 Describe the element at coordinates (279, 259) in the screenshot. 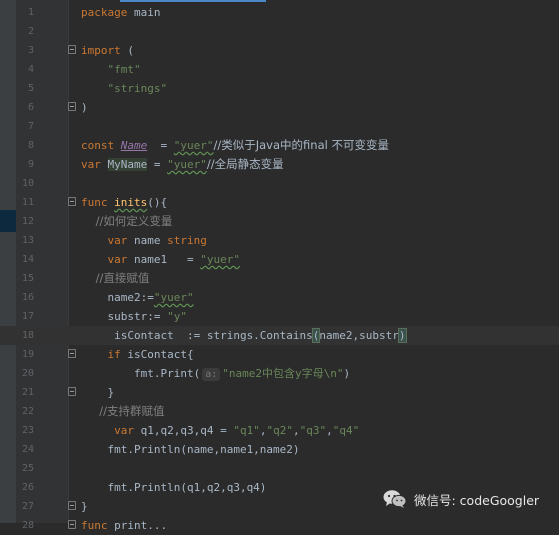

I see `code-line: 14 var name1 = "yuer"` at that location.